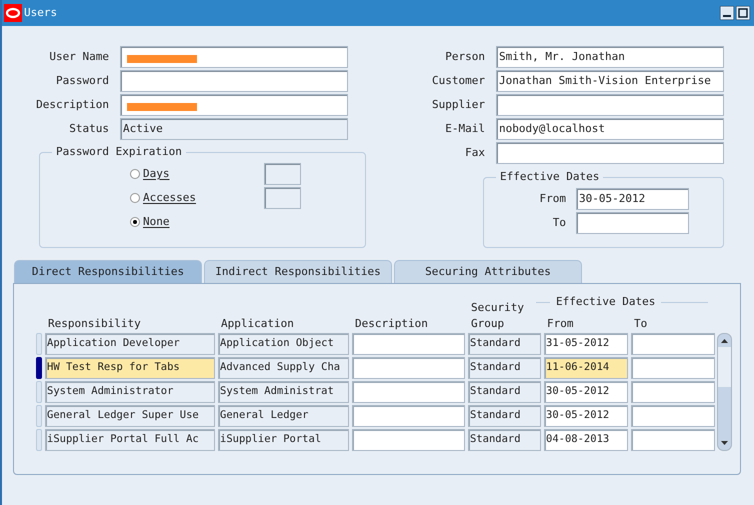 The height and width of the screenshot is (505, 754). I want to click on text-field: Active, so click(234, 129).